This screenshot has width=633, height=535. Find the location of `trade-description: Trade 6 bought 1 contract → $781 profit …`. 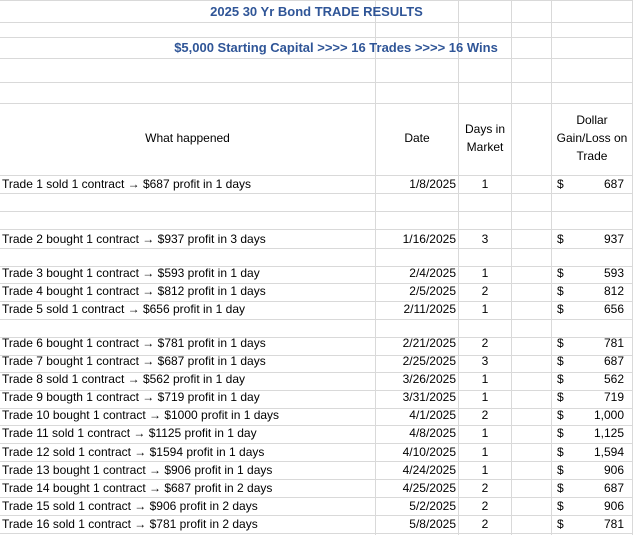

trade-description: Trade 6 bought 1 contract → $781 profit … is located at coordinates (134, 343).